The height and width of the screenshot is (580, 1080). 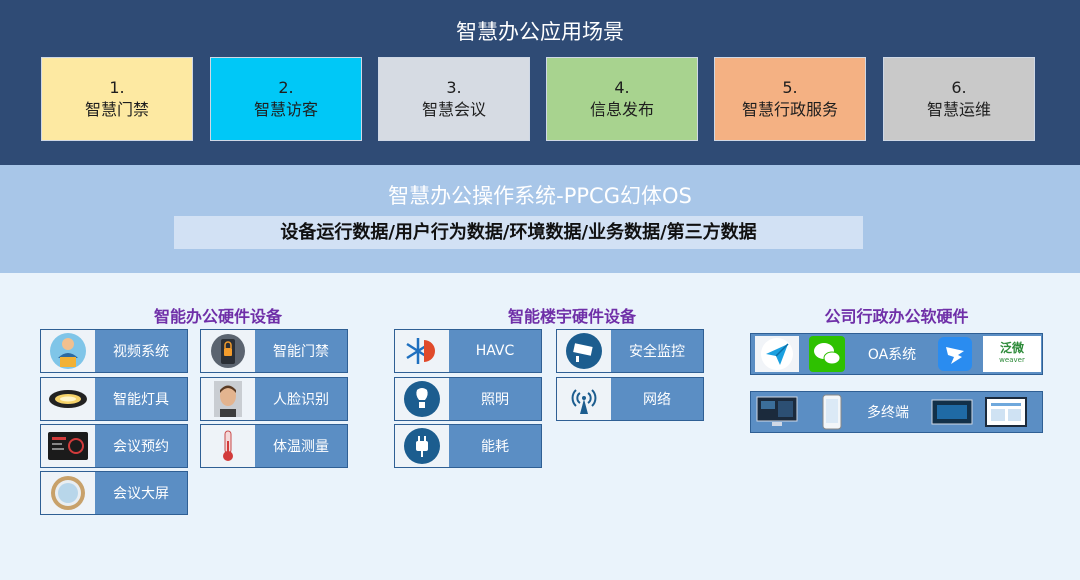 What do you see at coordinates (657, 400) in the screenshot?
I see `device-label: 网络` at bounding box center [657, 400].